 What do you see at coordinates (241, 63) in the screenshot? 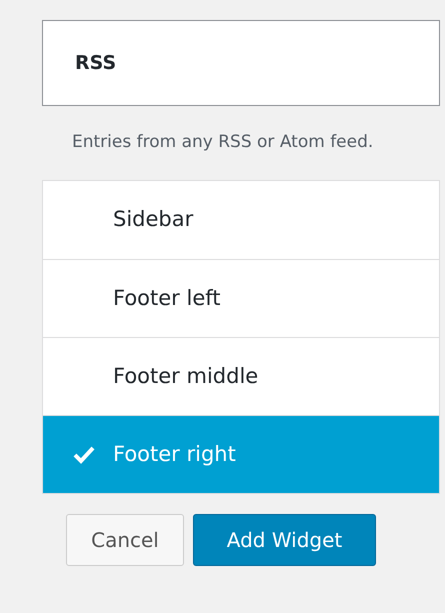
I see `widget-title-bar: RSS` at bounding box center [241, 63].